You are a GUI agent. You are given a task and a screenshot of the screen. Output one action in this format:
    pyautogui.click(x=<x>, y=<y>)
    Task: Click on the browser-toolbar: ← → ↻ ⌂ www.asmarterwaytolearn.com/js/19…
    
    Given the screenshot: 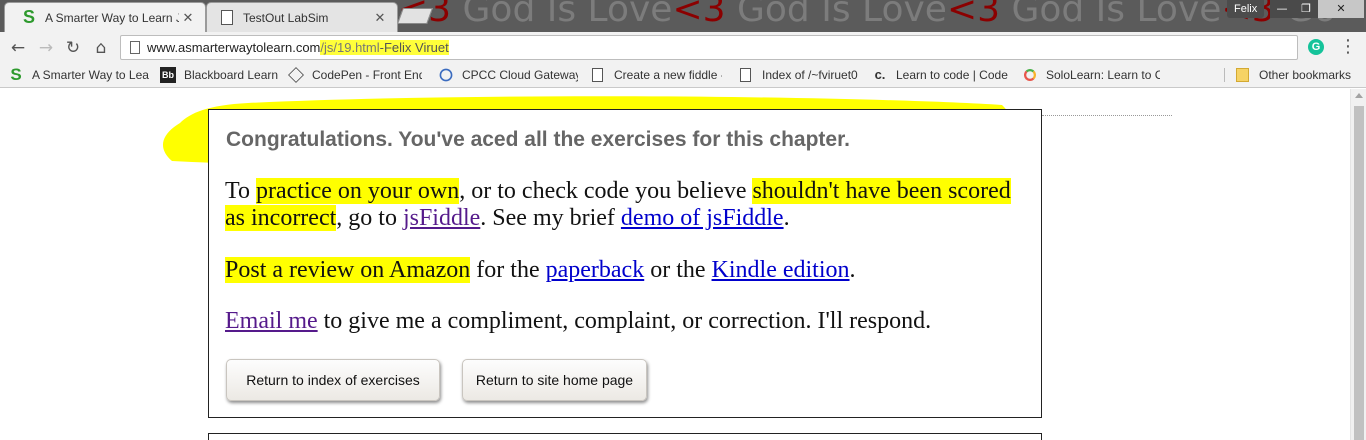 What is the action you would take?
    pyautogui.click(x=683, y=47)
    